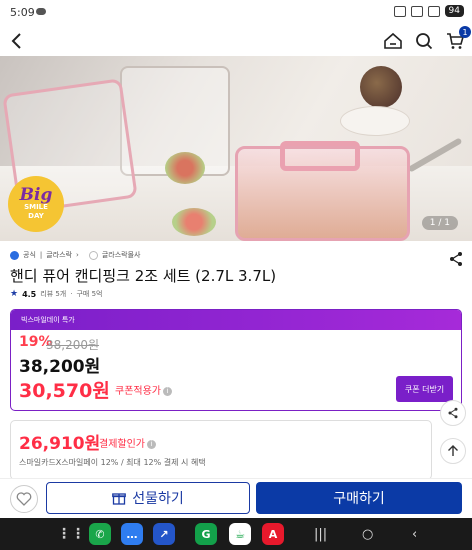 The image size is (472, 550). What do you see at coordinates (433, 11) in the screenshot?
I see `signal-icon` at bounding box center [433, 11].